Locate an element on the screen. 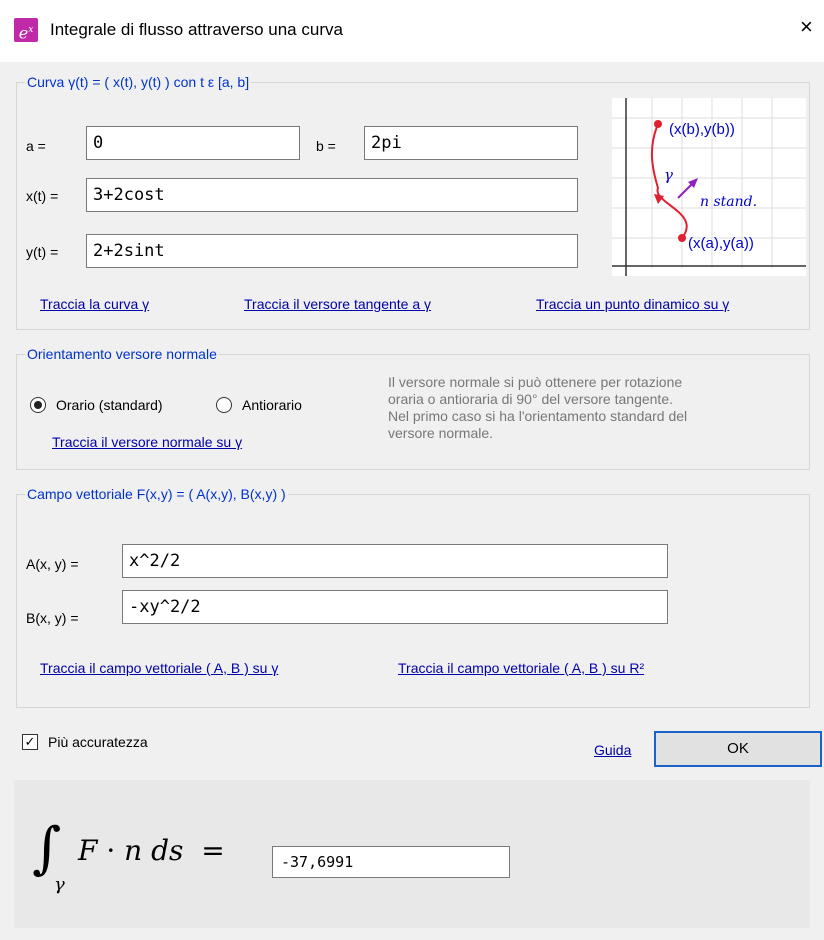 The height and width of the screenshot is (940, 824). orientation-legend: Orientamento versore normale is located at coordinates (122, 354).